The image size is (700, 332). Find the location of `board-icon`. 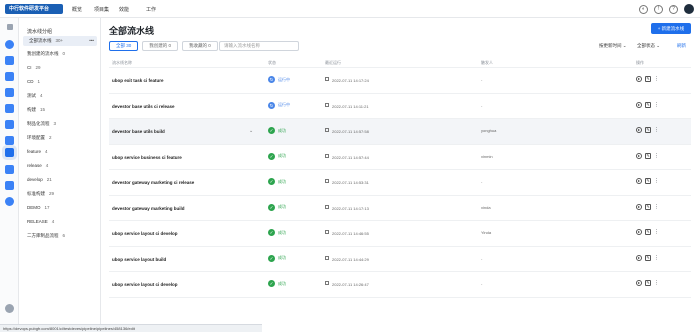

board-icon is located at coordinates (9, 60).